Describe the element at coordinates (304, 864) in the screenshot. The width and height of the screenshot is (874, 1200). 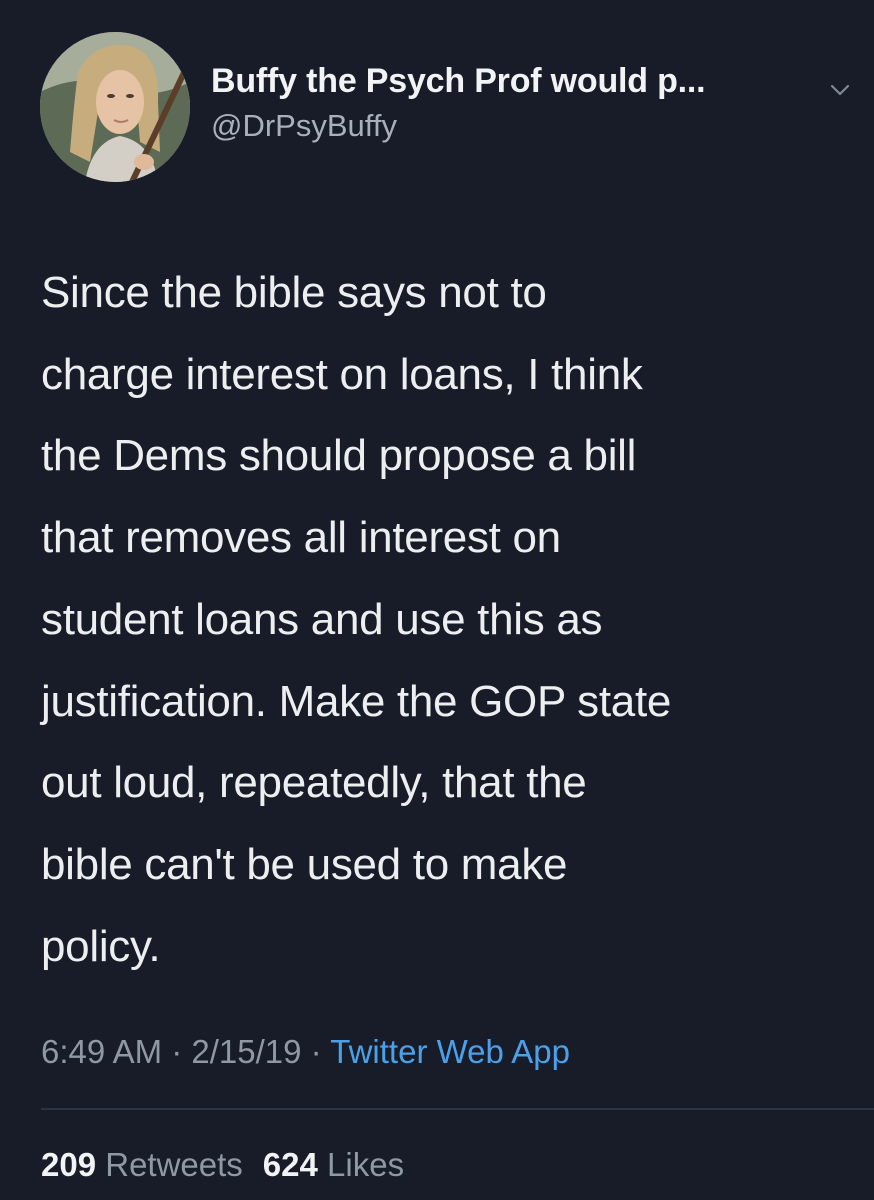
I see `tweet-text-line: bible can't be used to make` at that location.